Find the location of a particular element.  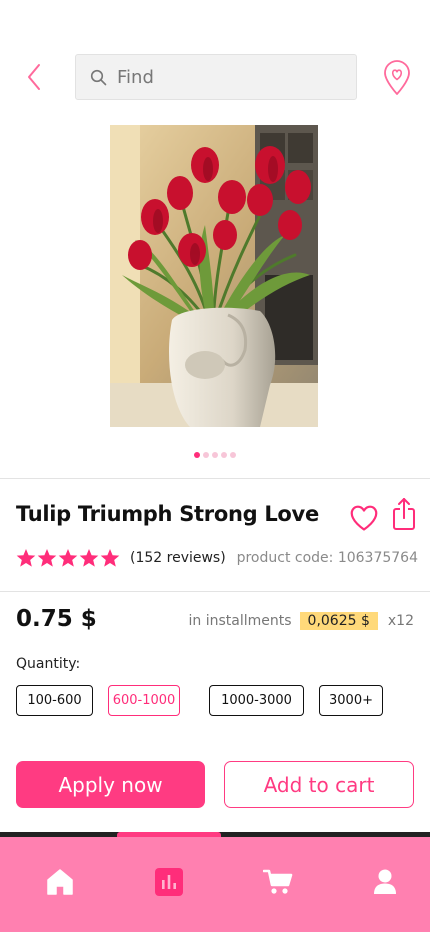

reviews-link: (152 reviews) is located at coordinates (178, 558).